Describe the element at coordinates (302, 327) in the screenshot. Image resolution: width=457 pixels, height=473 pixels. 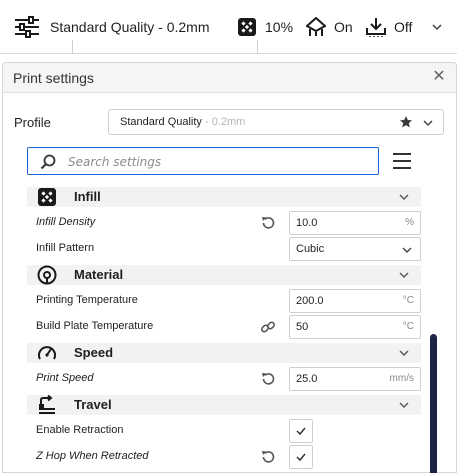
I see `field-value: 50` at that location.